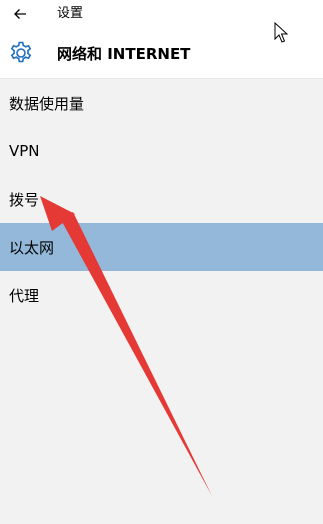 The width and height of the screenshot is (323, 524). Describe the element at coordinates (24, 199) in the screenshot. I see `nav-item-label: 拨号` at that location.